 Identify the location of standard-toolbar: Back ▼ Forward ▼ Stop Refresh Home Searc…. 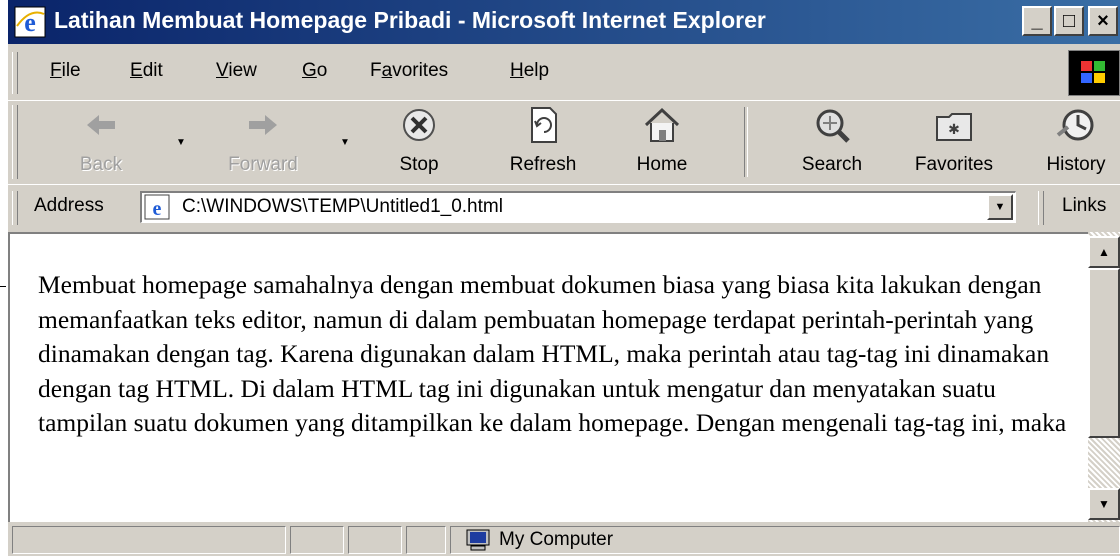
(564, 141).